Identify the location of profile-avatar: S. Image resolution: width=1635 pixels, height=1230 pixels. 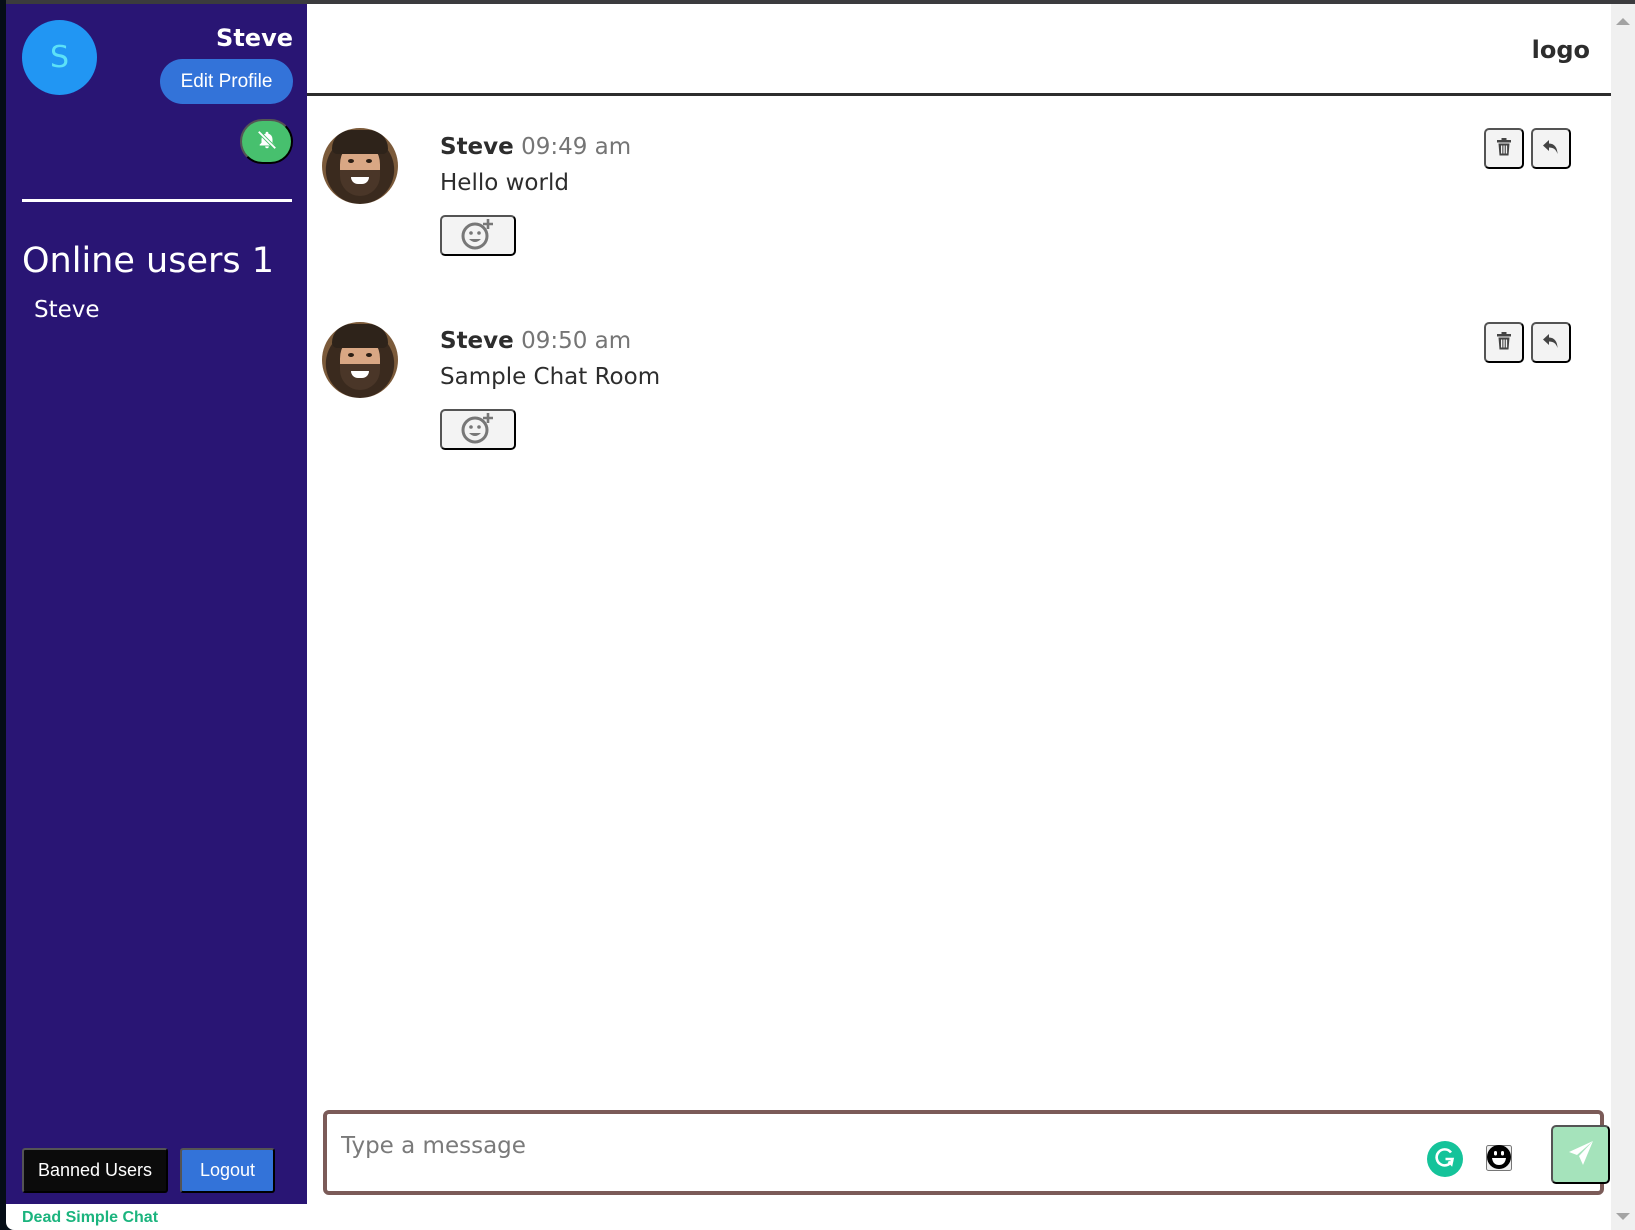
(59, 57).